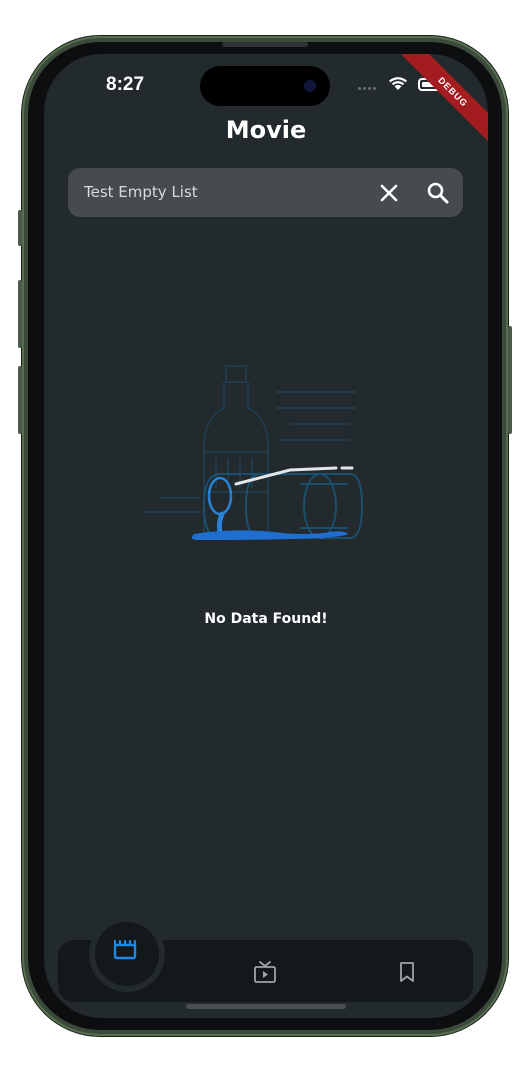 Image resolution: width=528 pixels, height=1080 pixels. I want to click on status-time: 8:27, so click(125, 84).